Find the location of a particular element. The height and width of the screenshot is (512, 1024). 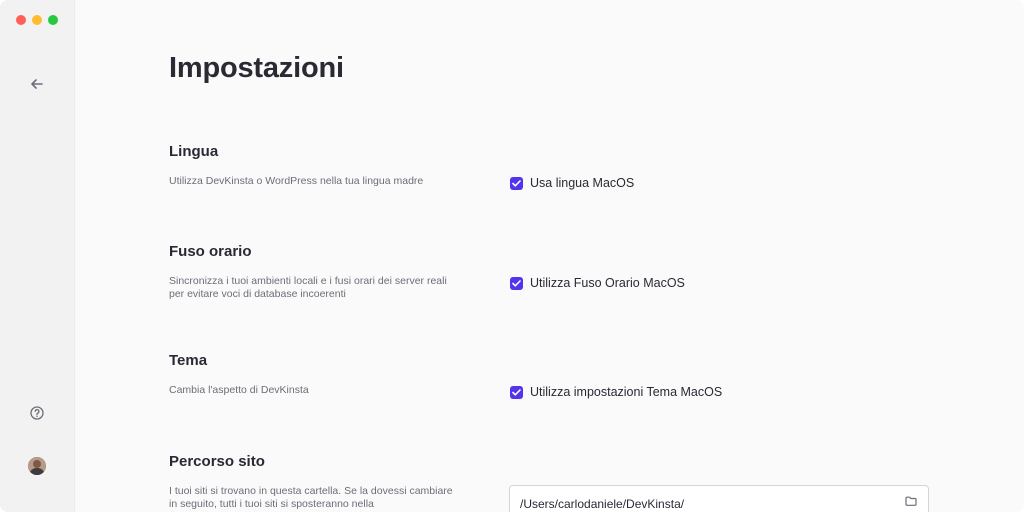

close-window-button is located at coordinates (21, 20).